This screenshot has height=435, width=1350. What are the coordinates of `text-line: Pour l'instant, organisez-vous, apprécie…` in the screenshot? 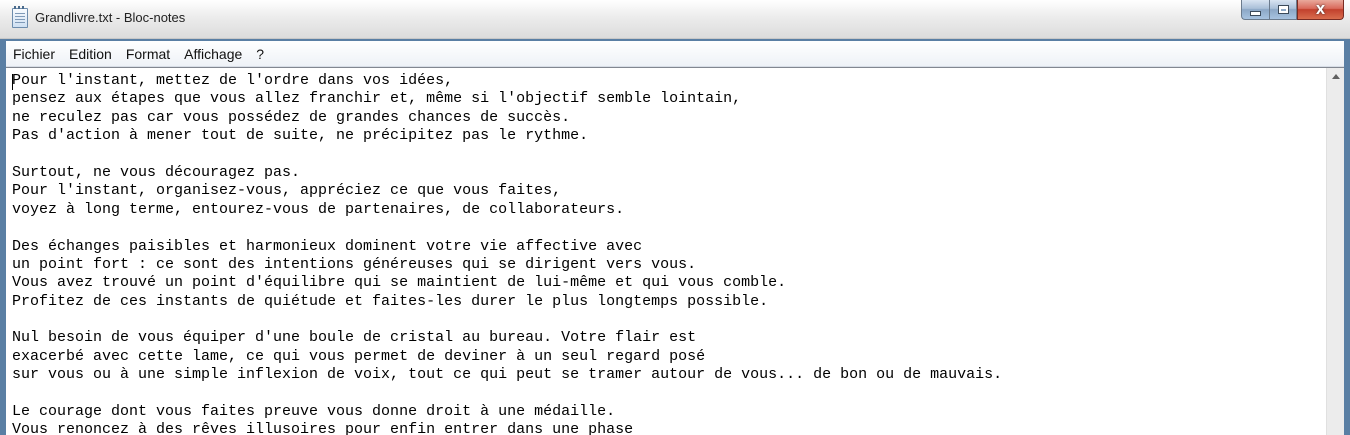 It's located at (287, 191).